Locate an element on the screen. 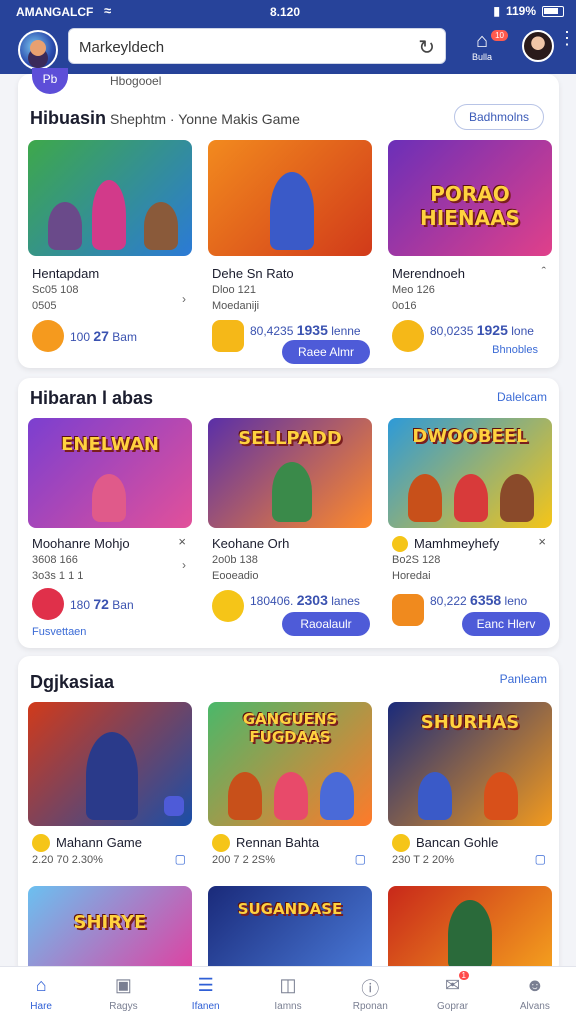  nav-item-mail: ✉ 1 Goprar is located at coordinates (452, 995).